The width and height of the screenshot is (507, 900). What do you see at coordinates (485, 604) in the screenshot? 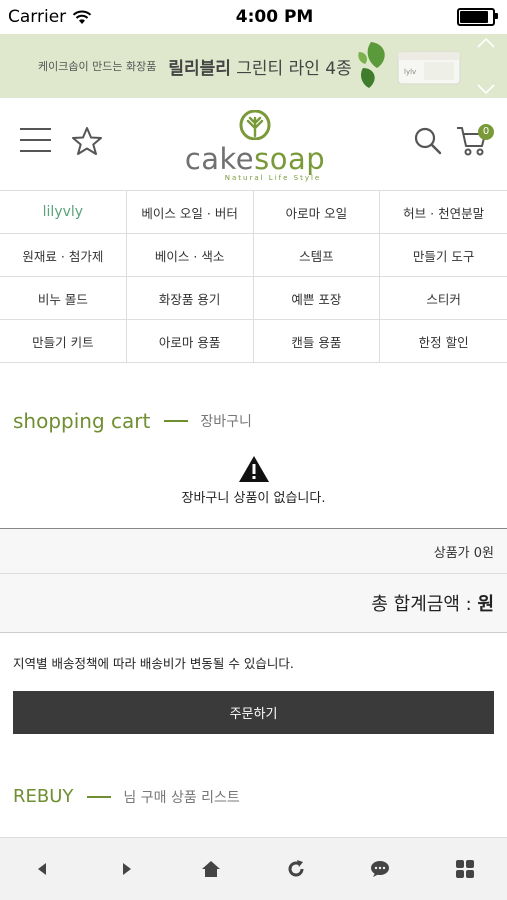
I see `total-value: 원` at bounding box center [485, 604].